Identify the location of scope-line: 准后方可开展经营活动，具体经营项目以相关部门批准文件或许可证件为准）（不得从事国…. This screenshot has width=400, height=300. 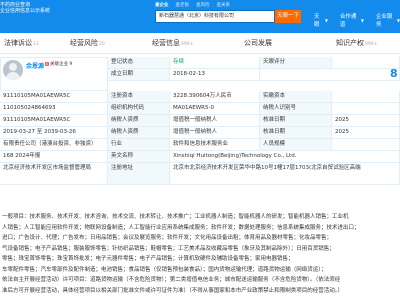
(173, 290).